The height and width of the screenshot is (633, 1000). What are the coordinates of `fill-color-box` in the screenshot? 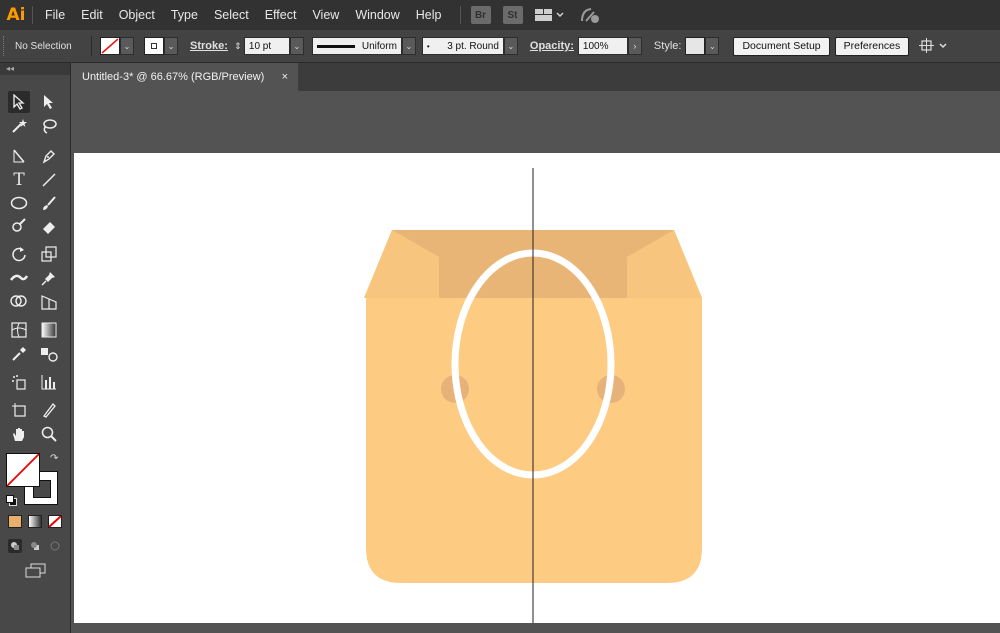 It's located at (23, 470).